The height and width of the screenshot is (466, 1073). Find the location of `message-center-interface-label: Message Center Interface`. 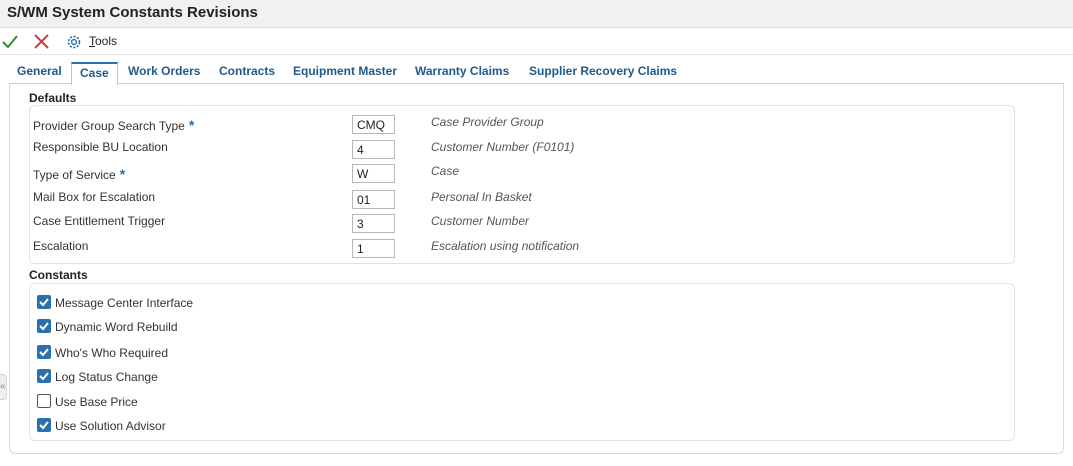

message-center-interface-label: Message Center Interface is located at coordinates (124, 303).